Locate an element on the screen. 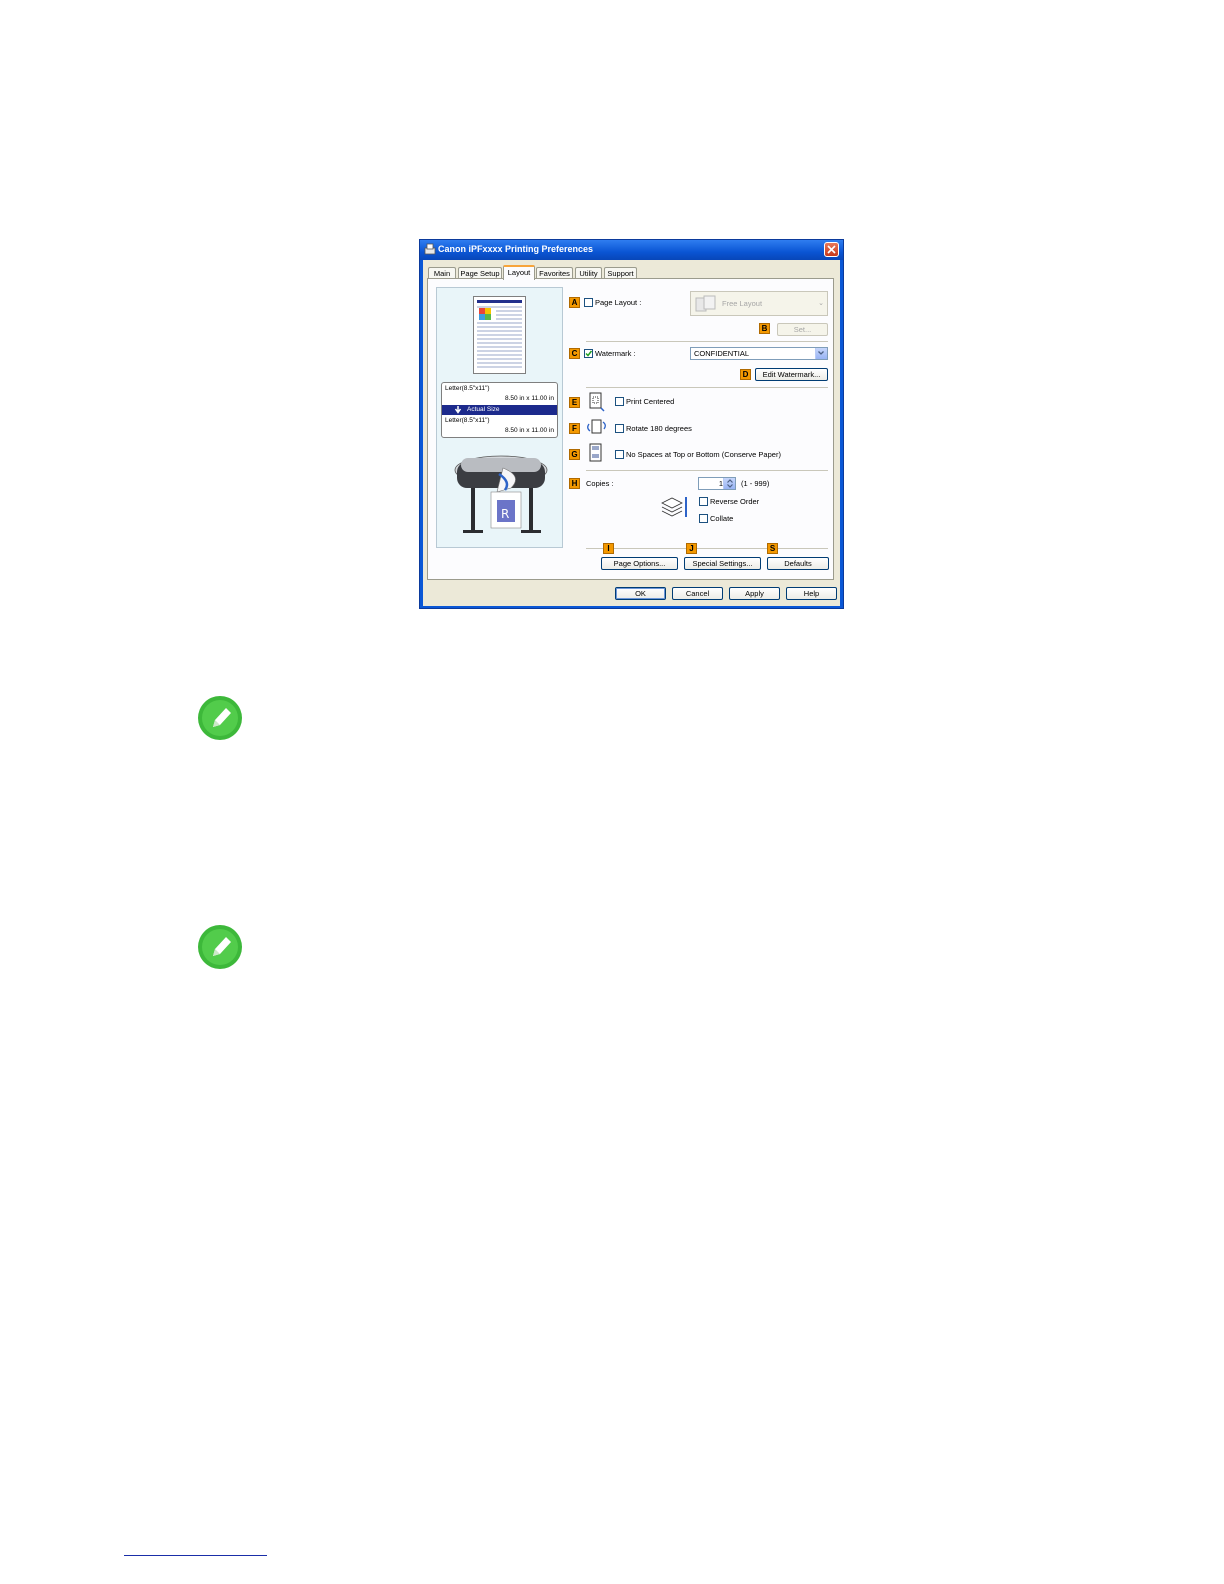  rotate-180-label: Rotate 180 degrees is located at coordinates (659, 428).